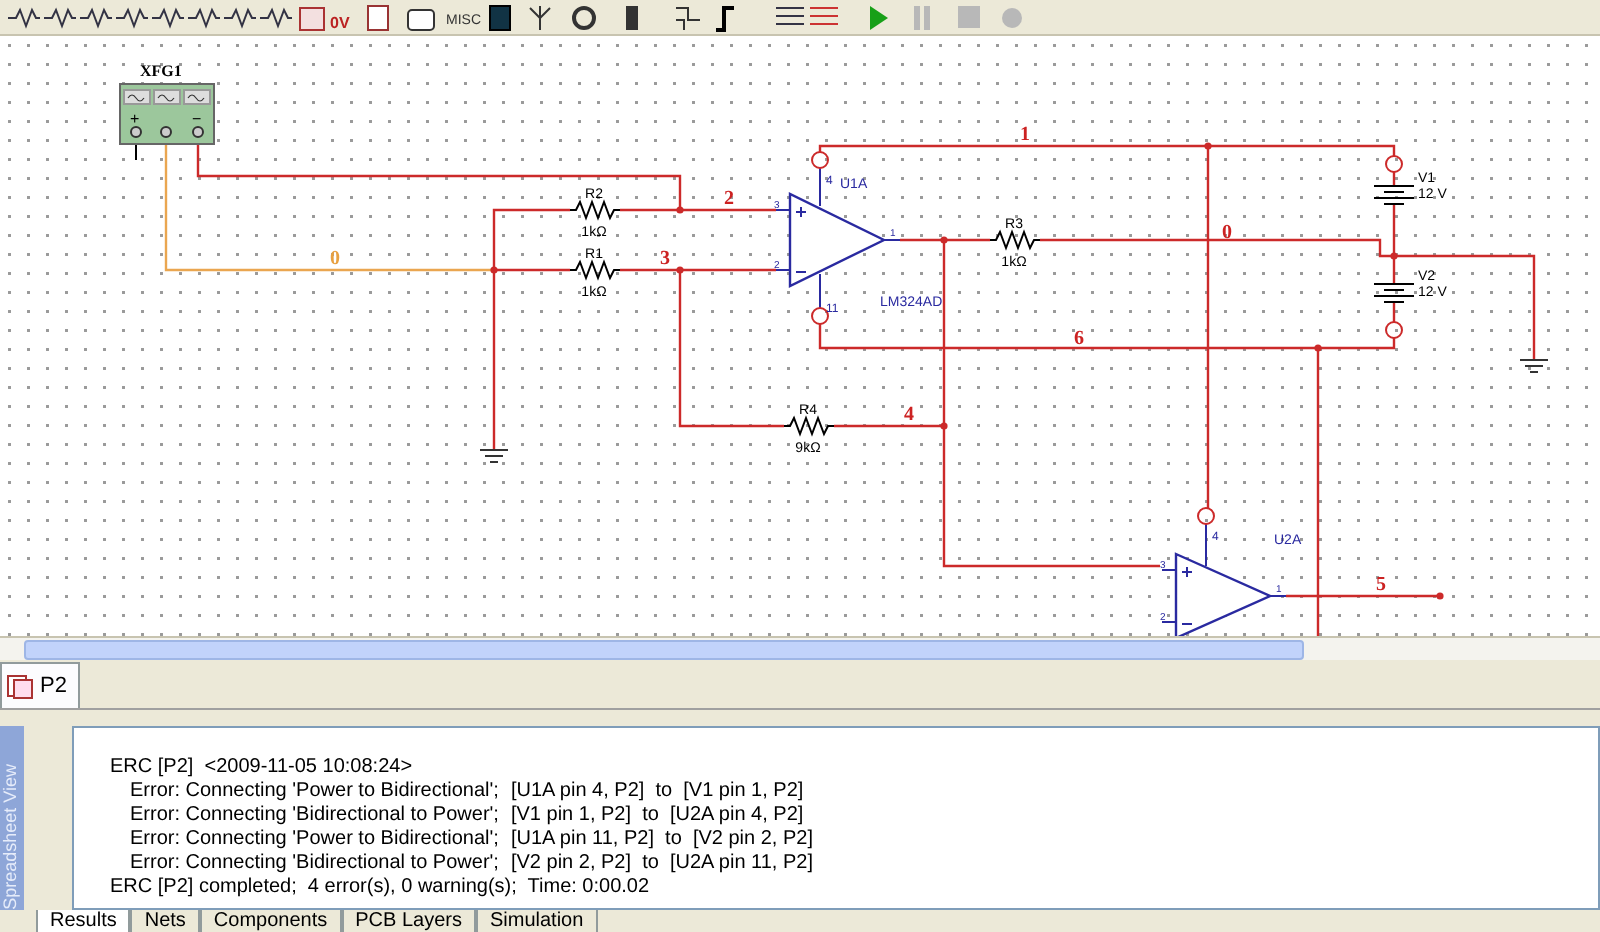 The height and width of the screenshot is (932, 1600). I want to click on terminal-label: −, so click(197, 119).